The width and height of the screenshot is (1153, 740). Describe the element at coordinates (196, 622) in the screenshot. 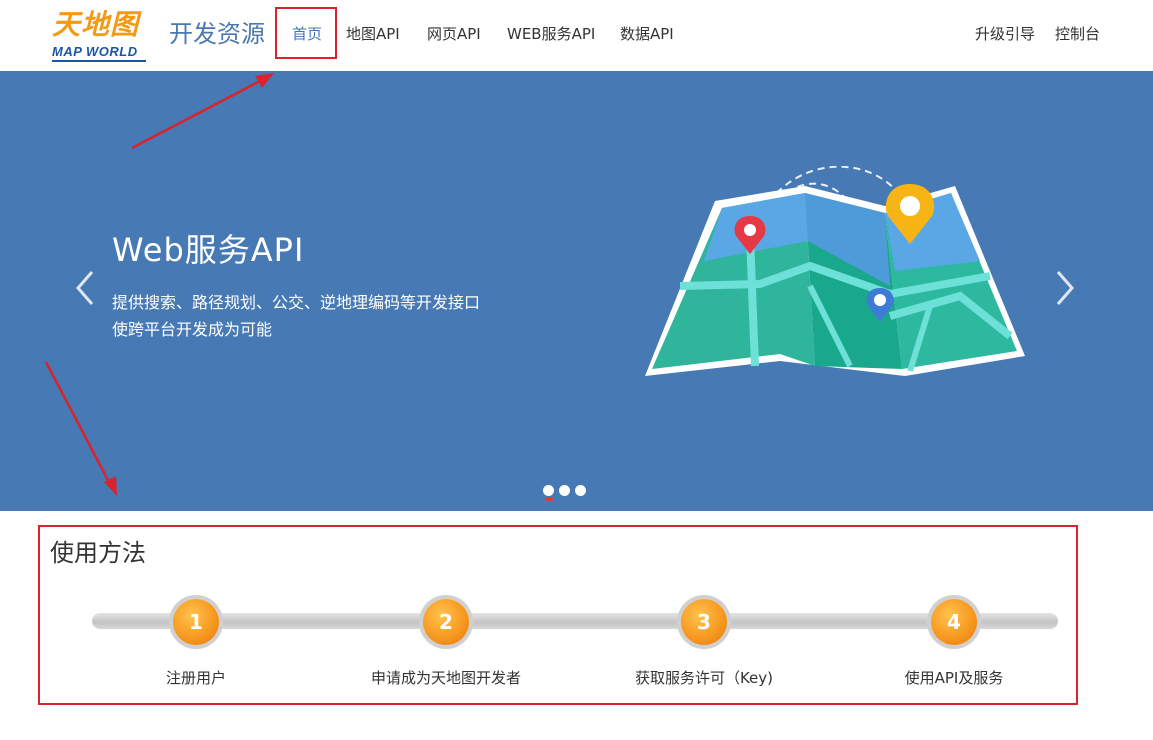

I see `step-1-badge: 1` at that location.